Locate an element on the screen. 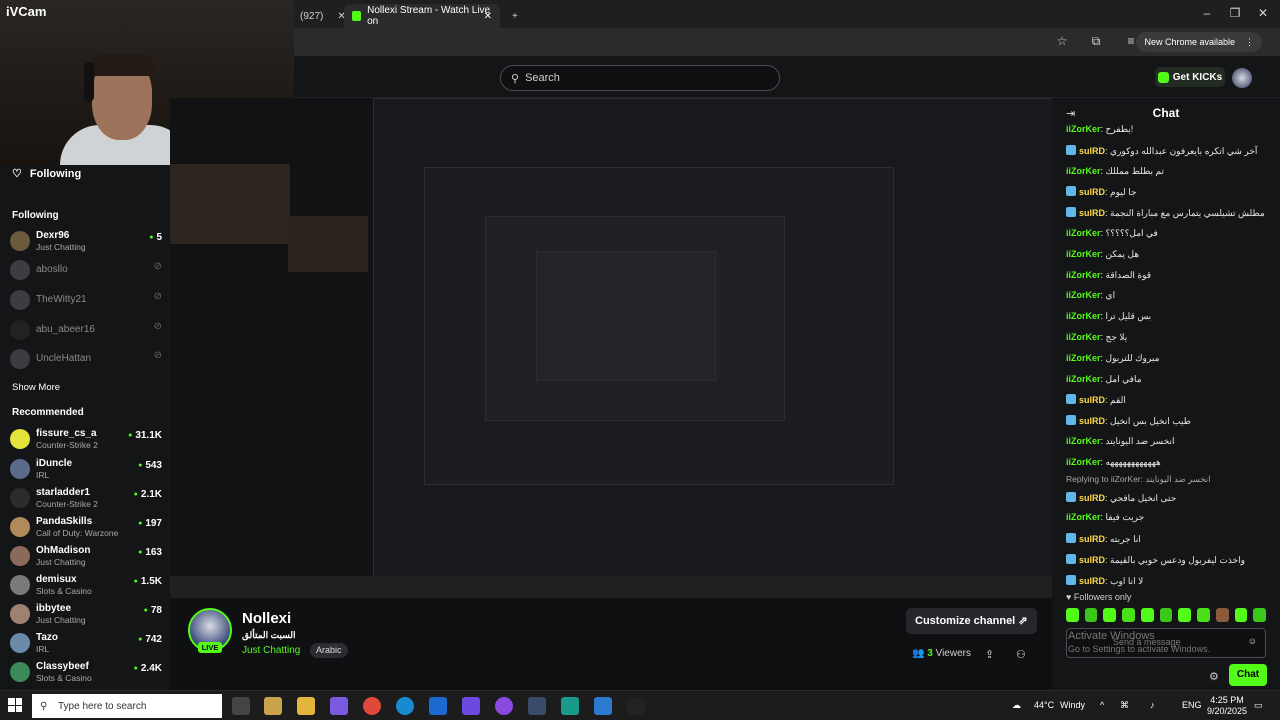 Image resolution: width=1280 pixels, height=720 pixels. sidebar-item-dexr96: Dexr96 Just Chatting 5 is located at coordinates (86, 241).